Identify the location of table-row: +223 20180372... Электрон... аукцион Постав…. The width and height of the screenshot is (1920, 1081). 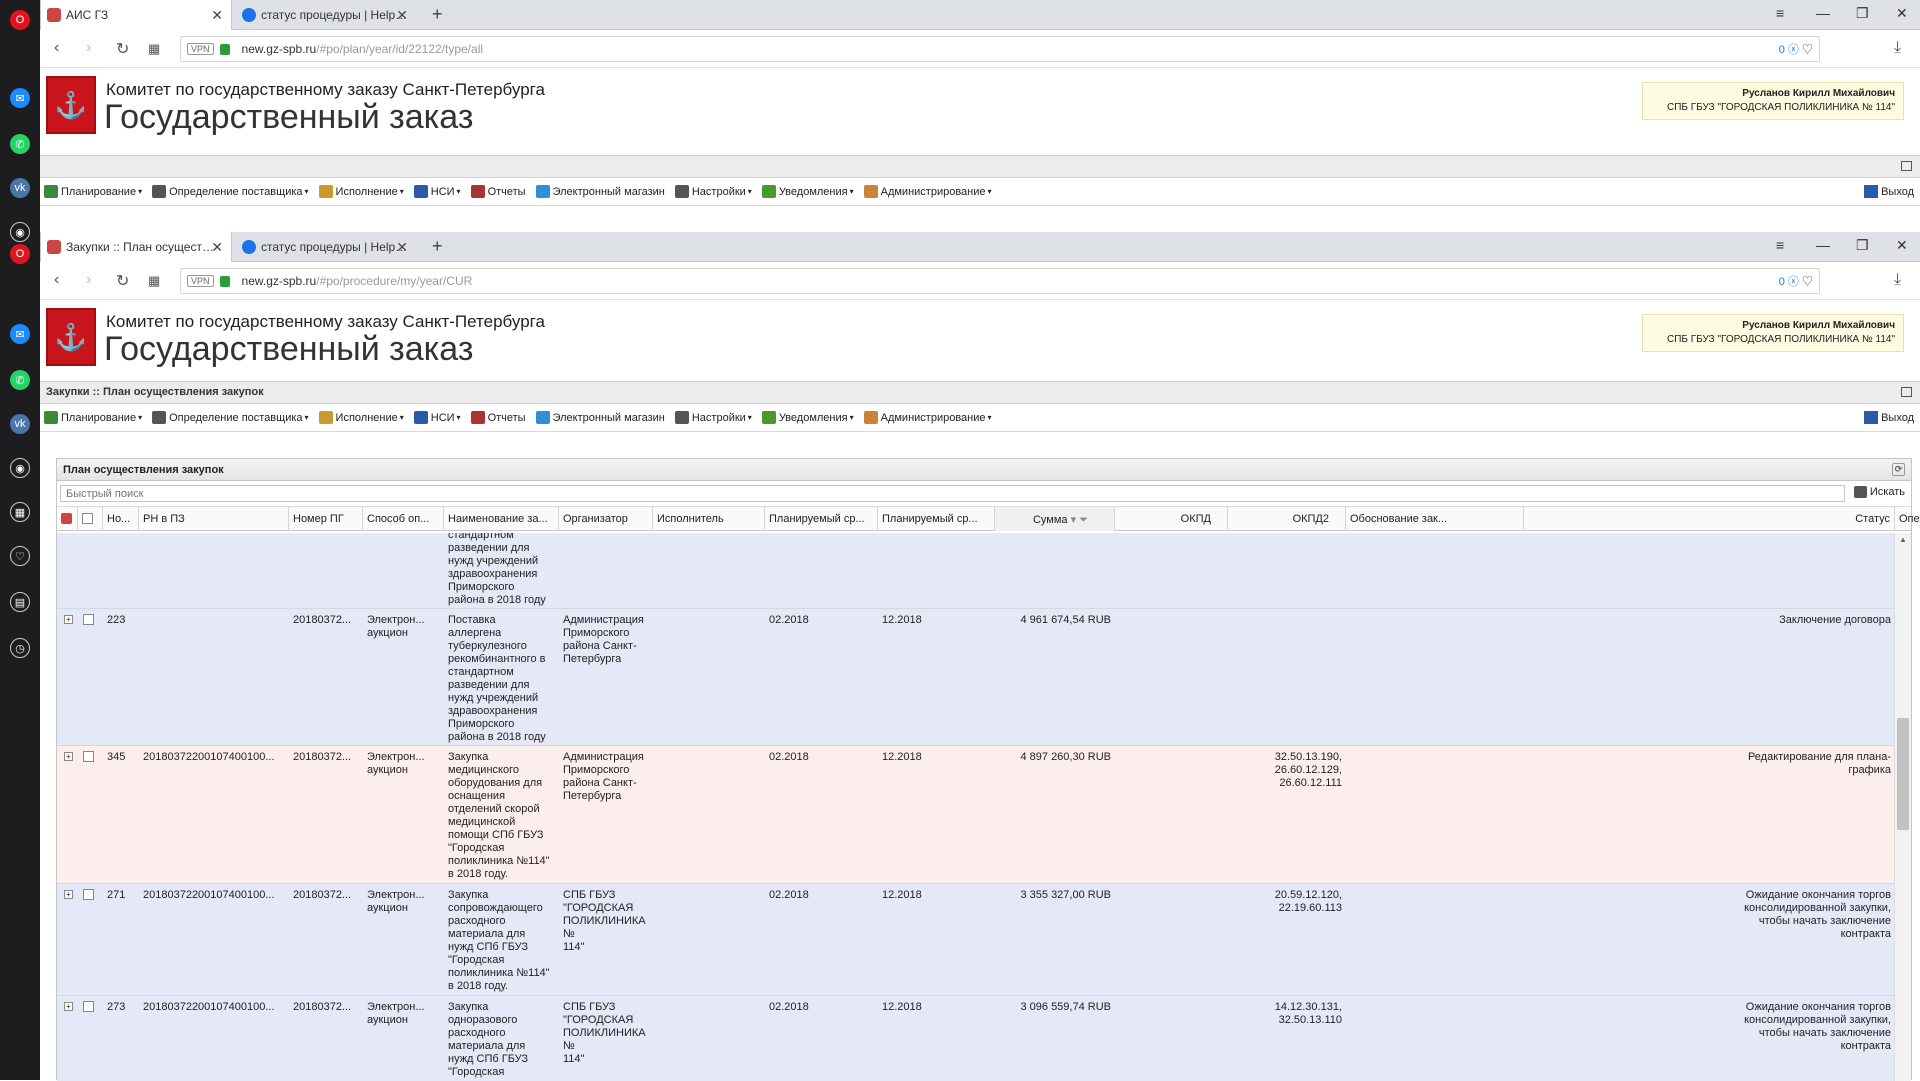
(976, 677).